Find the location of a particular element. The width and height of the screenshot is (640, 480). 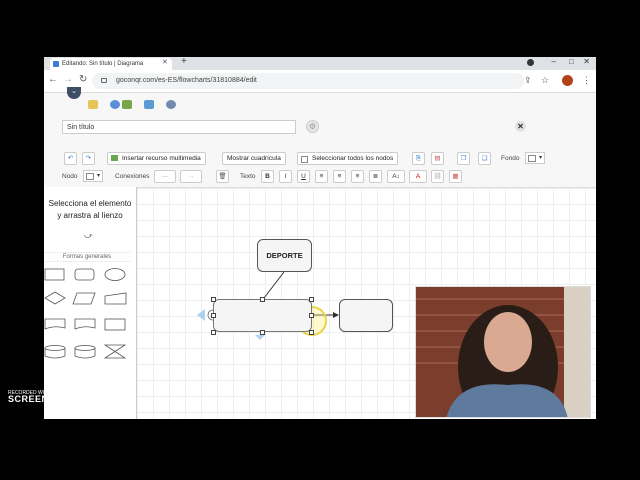

account-icon is located at coordinates (530, 62).